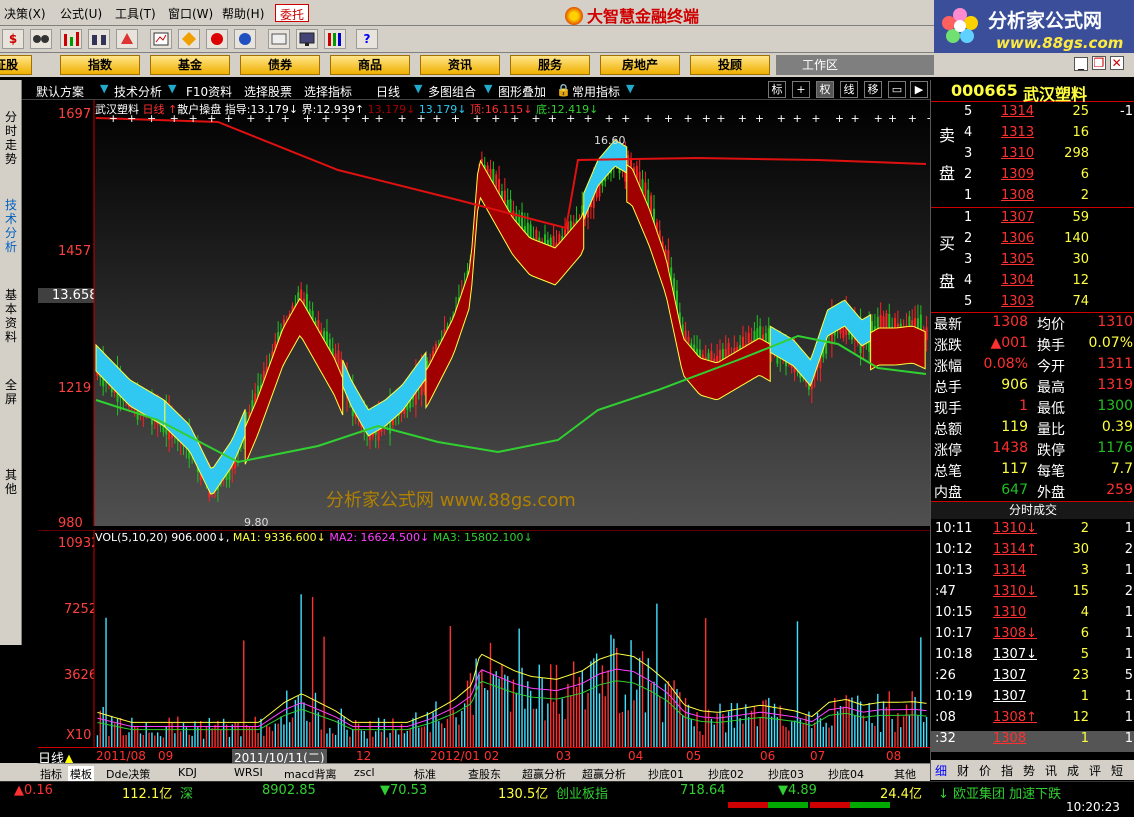  Describe the element at coordinates (1032, 262) in the screenshot. I see `orderbook-row: 3 1305 30` at that location.